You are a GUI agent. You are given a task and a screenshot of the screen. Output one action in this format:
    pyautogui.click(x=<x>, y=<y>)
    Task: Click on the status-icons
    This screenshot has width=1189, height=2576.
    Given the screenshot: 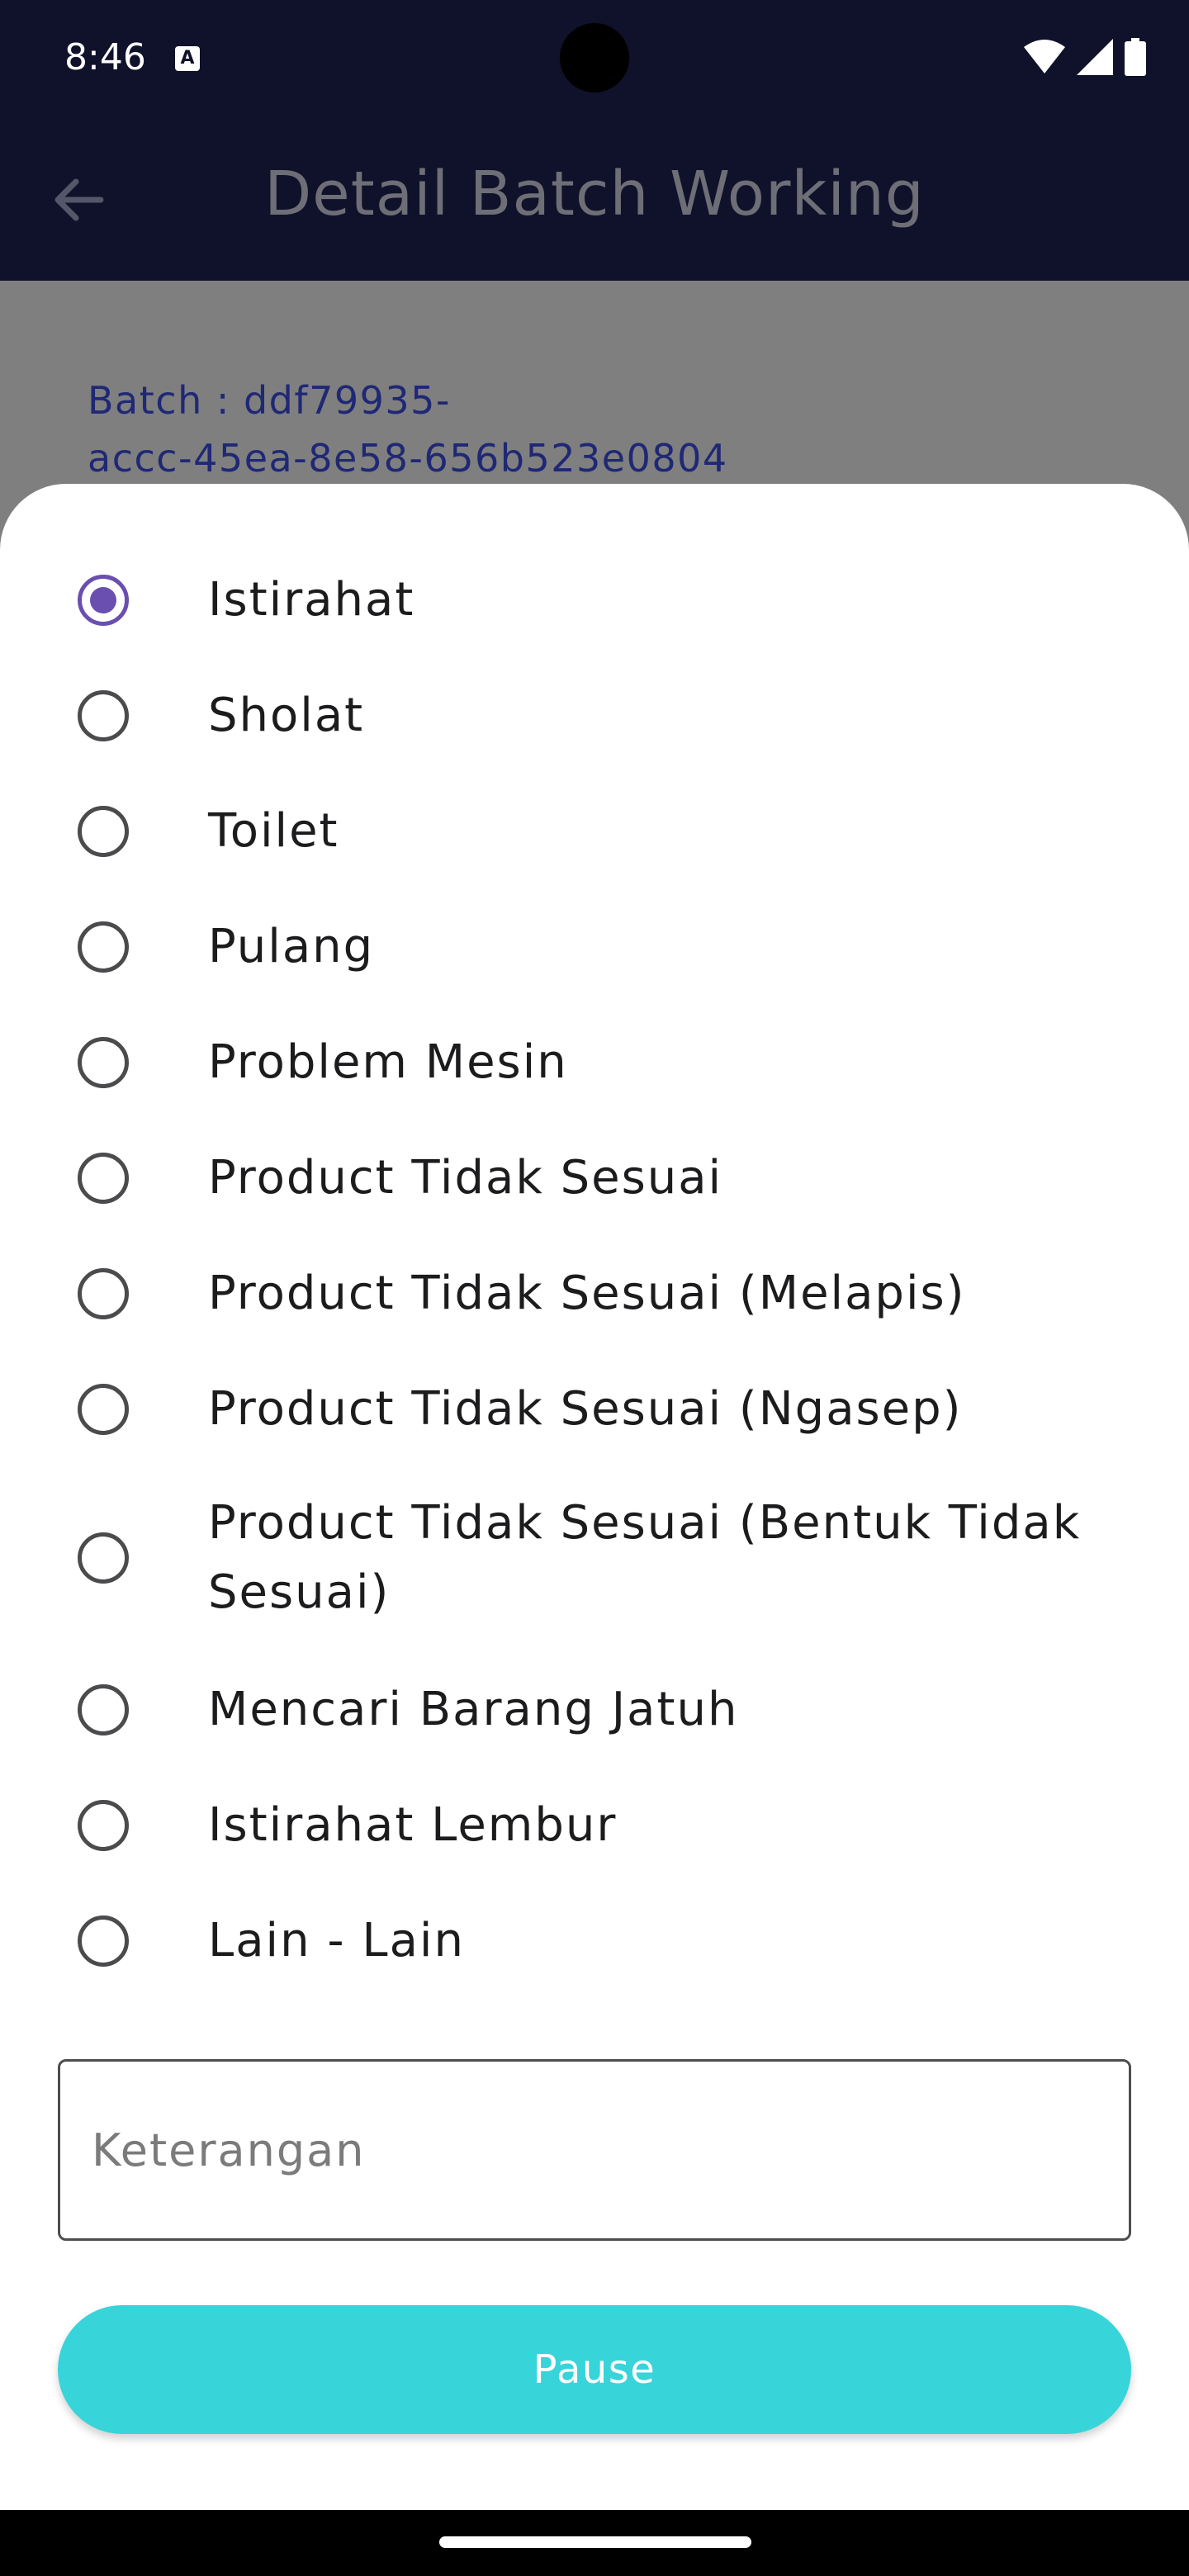 What is the action you would take?
    pyautogui.click(x=1085, y=58)
    